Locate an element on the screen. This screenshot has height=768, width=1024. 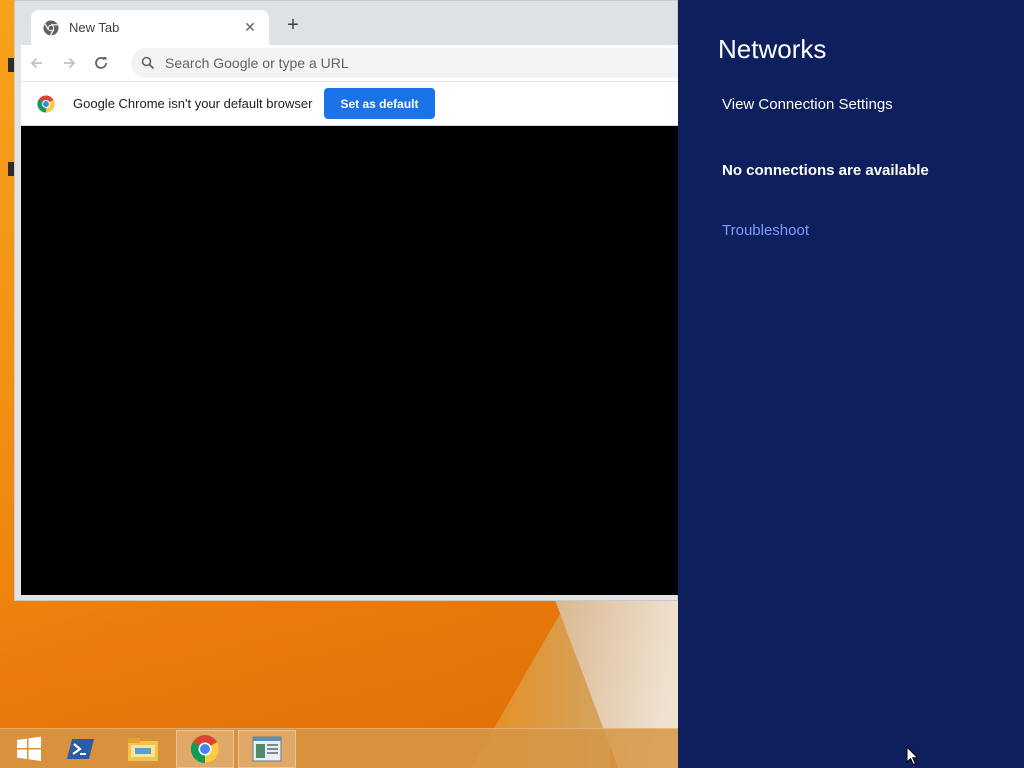
networks-heading: Networks is located at coordinates (772, 49).